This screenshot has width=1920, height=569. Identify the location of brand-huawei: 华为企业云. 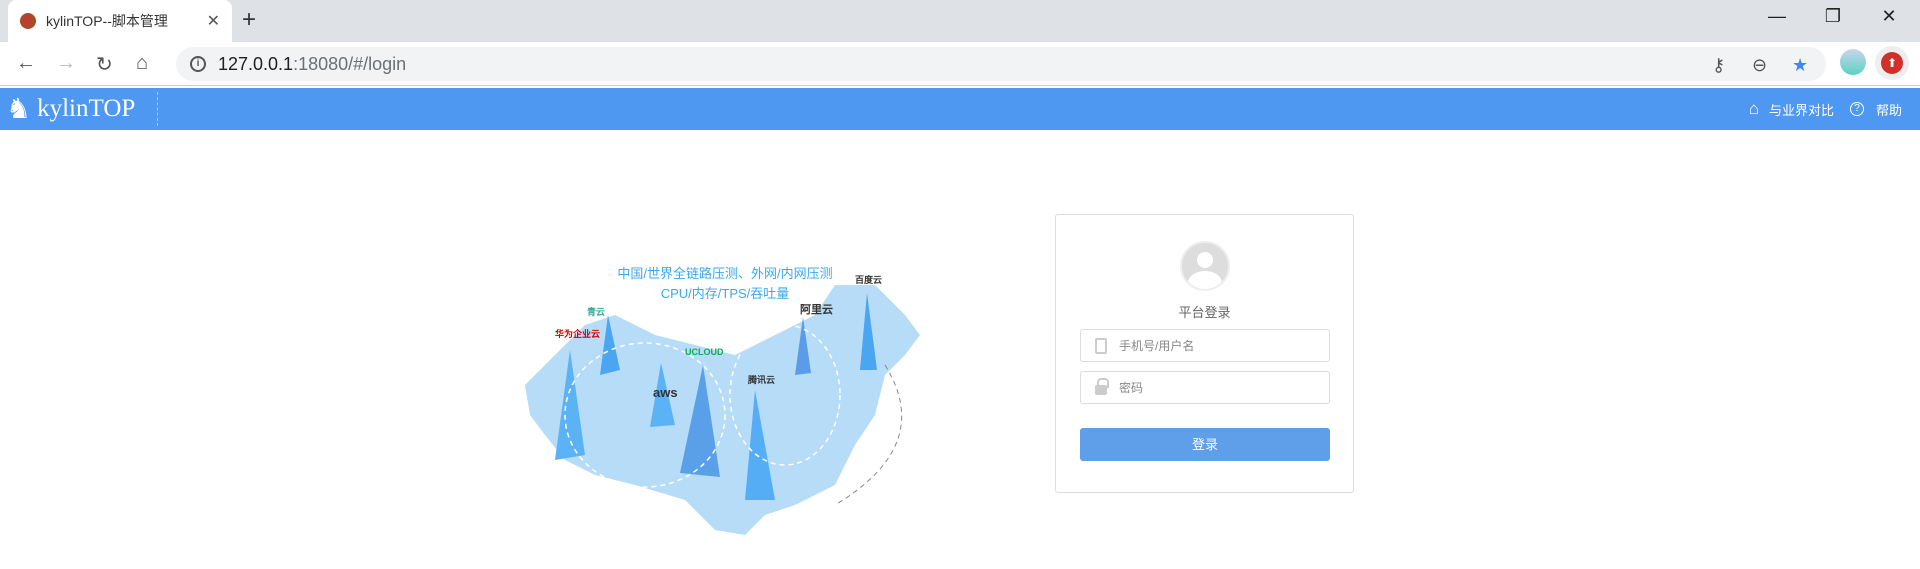
(578, 334).